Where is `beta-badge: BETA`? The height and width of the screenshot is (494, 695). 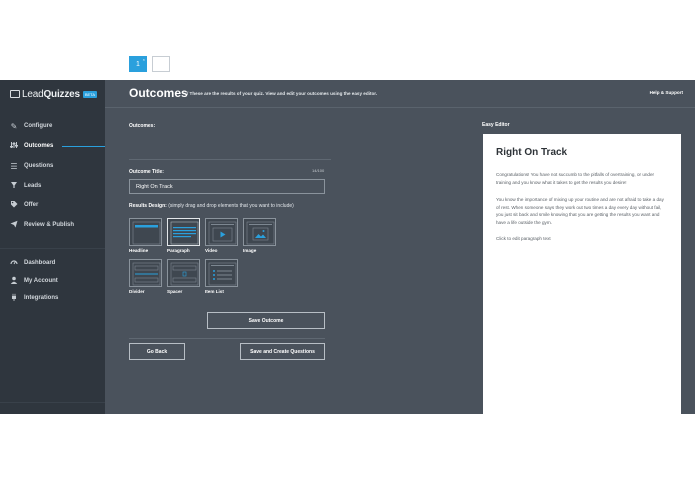
beta-badge: BETA is located at coordinates (89, 94).